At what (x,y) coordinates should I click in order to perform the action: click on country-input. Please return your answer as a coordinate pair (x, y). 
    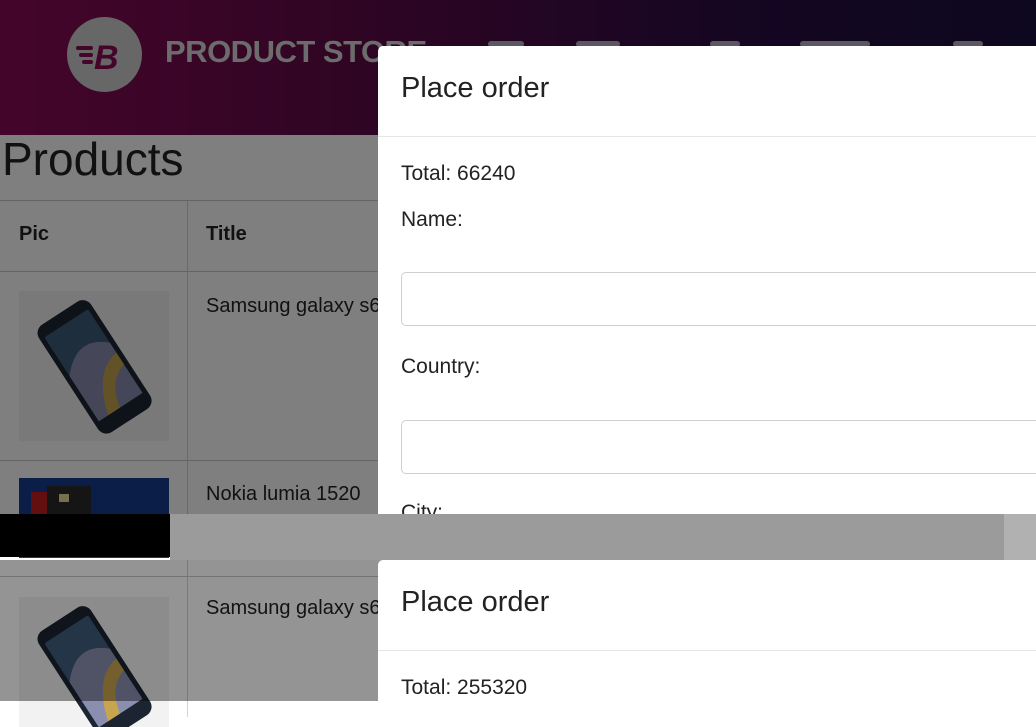
    Looking at the image, I should click on (718, 447).